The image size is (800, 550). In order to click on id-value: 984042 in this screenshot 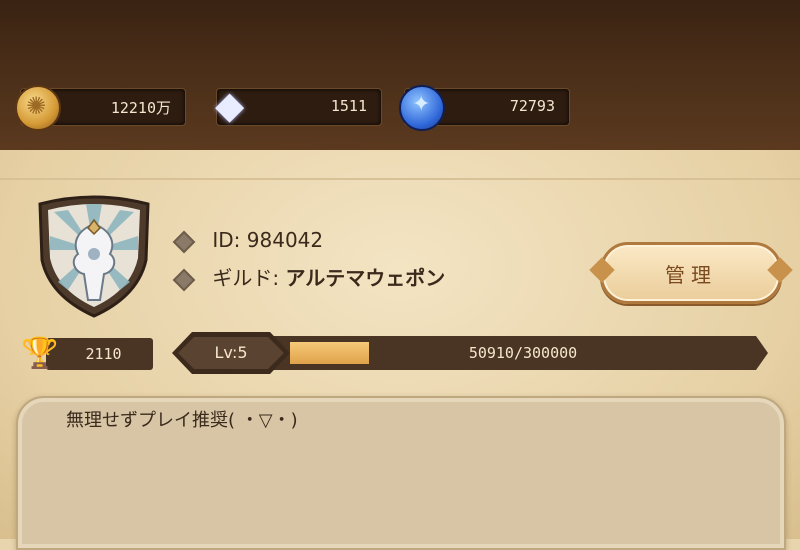, I will do `click(285, 240)`.